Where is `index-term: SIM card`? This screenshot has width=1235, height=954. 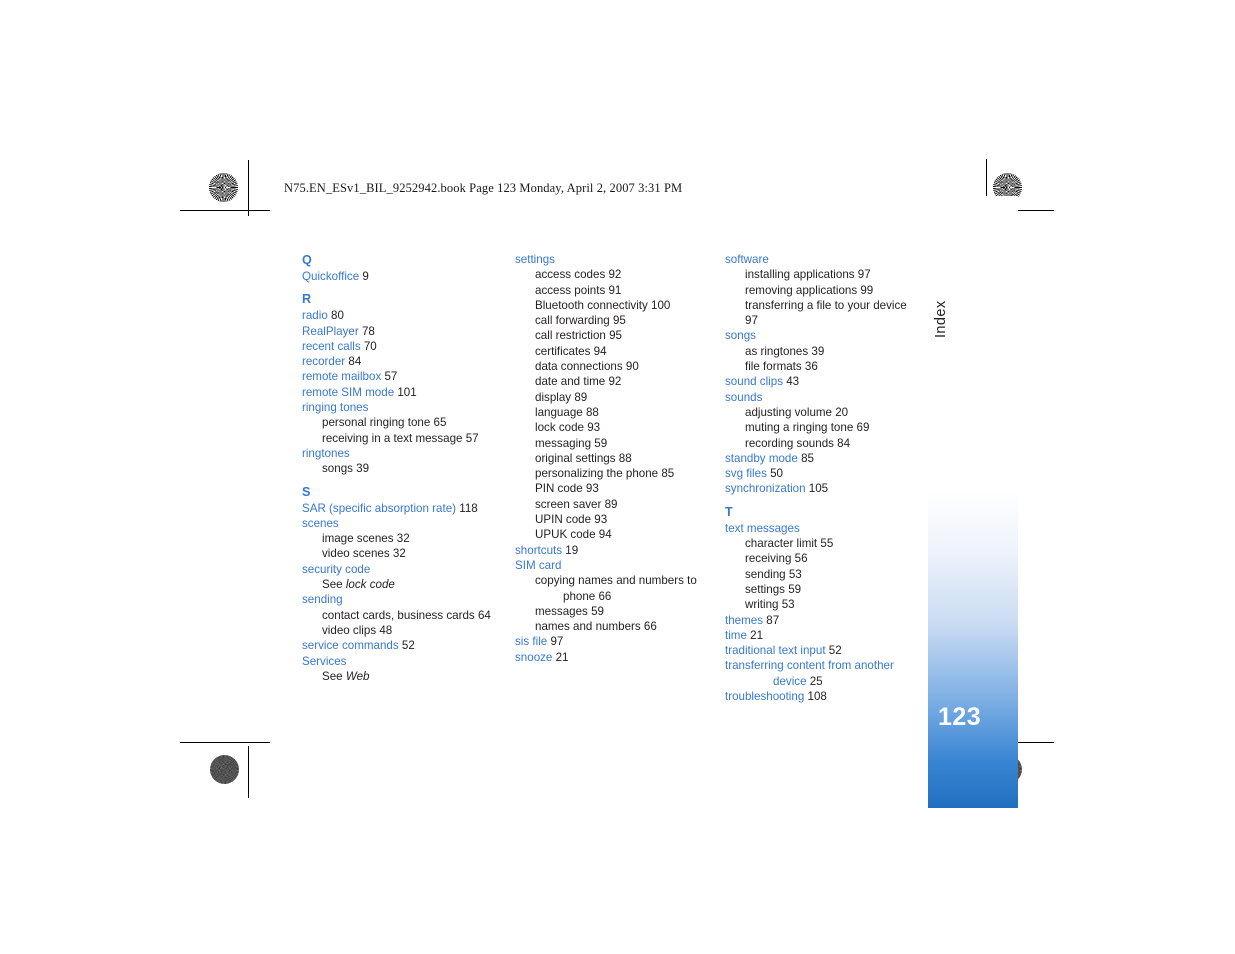 index-term: SIM card is located at coordinates (538, 565).